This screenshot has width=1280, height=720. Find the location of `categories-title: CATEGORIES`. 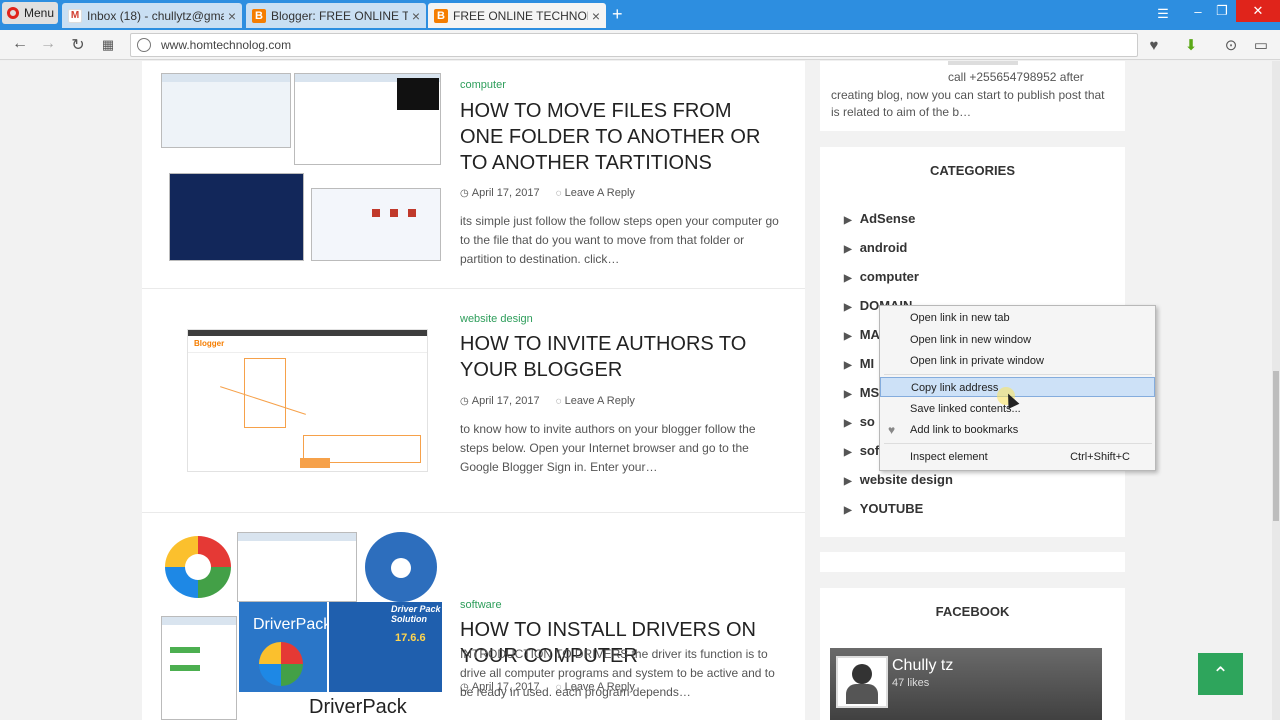

categories-title: CATEGORIES is located at coordinates (972, 170).